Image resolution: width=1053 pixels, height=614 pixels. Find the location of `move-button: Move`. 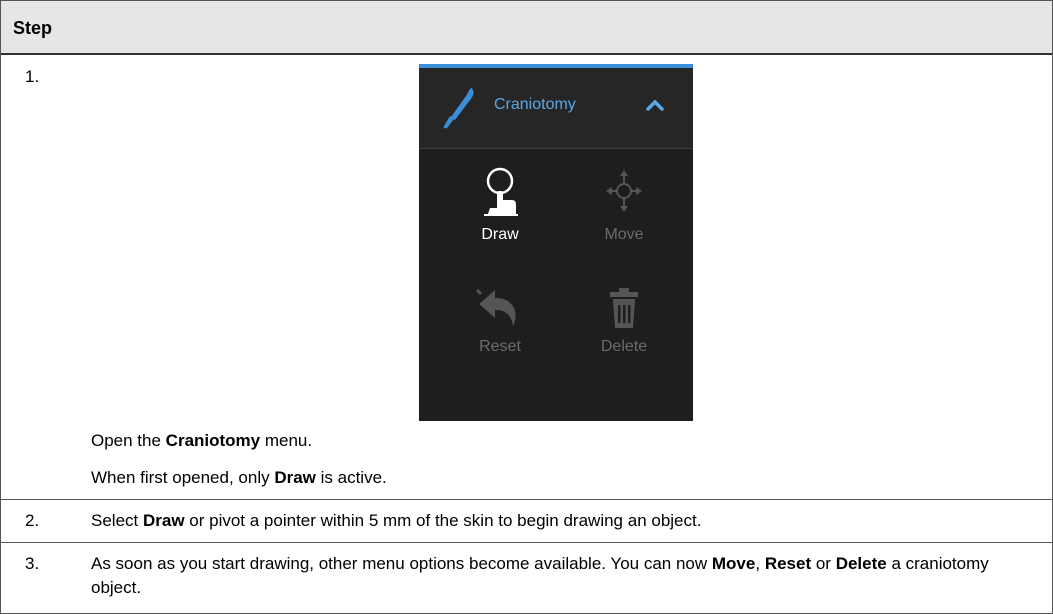

move-button: Move is located at coordinates (624, 204).